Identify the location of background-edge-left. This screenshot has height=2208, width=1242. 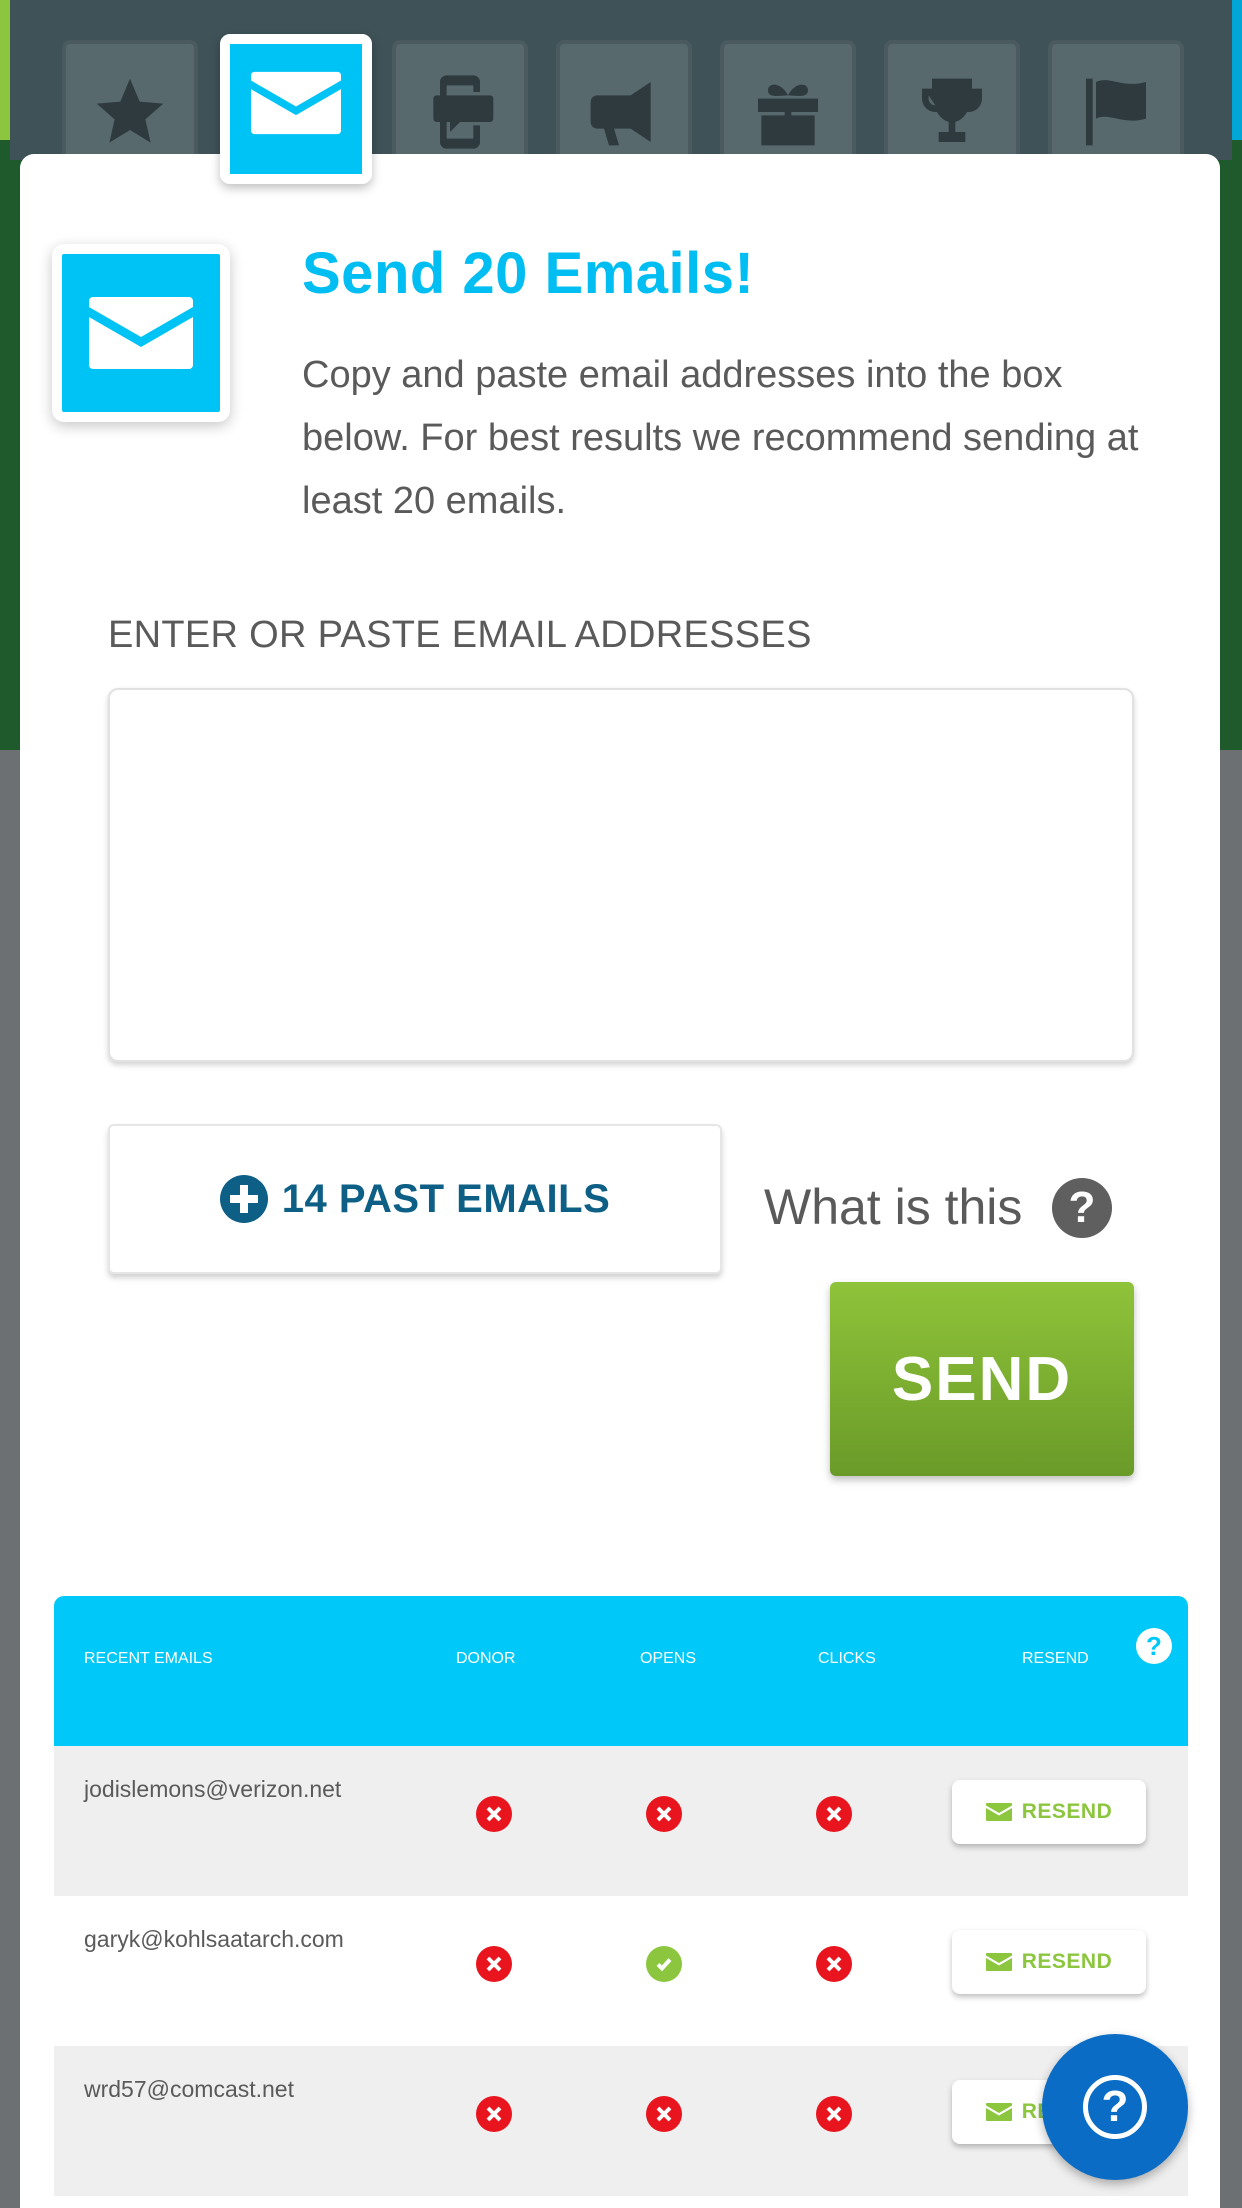
(5, 70).